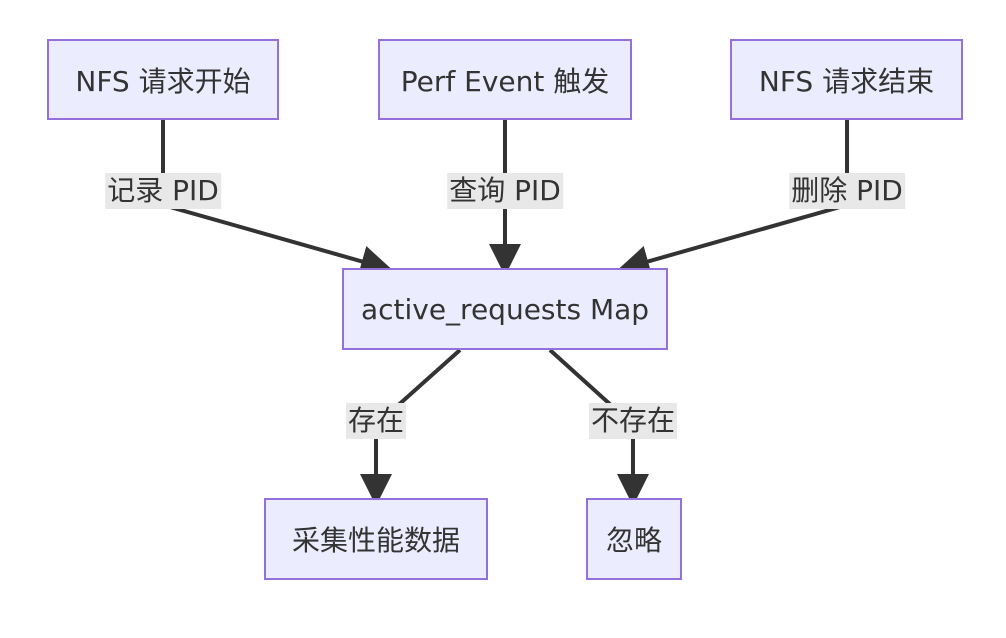  I want to click on edge-label-delete-pid: 删除 PID, so click(847, 191).